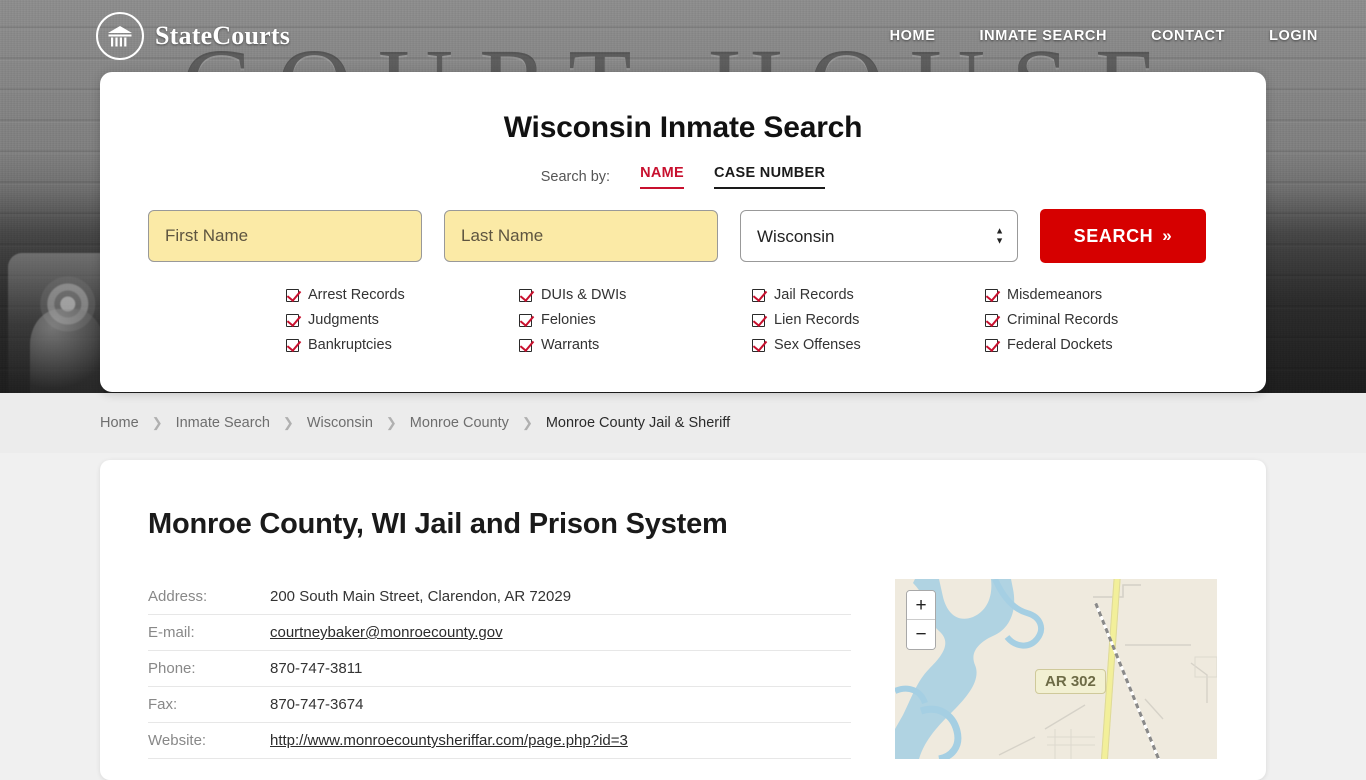  What do you see at coordinates (317, 704) in the screenshot?
I see `info-value-fax: 870-747-3674` at bounding box center [317, 704].